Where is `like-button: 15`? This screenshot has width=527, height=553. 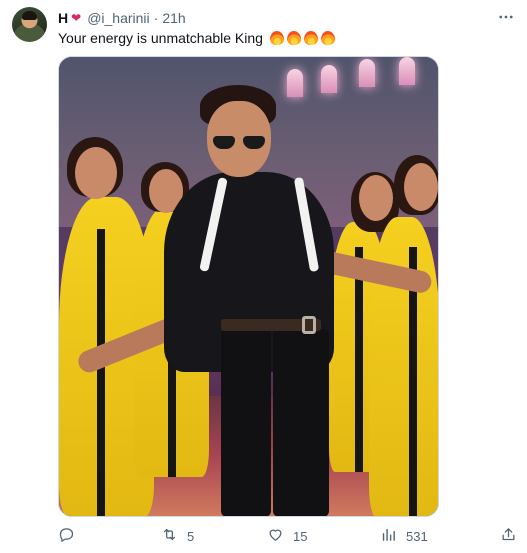
like-button: 15 is located at coordinates (287, 536).